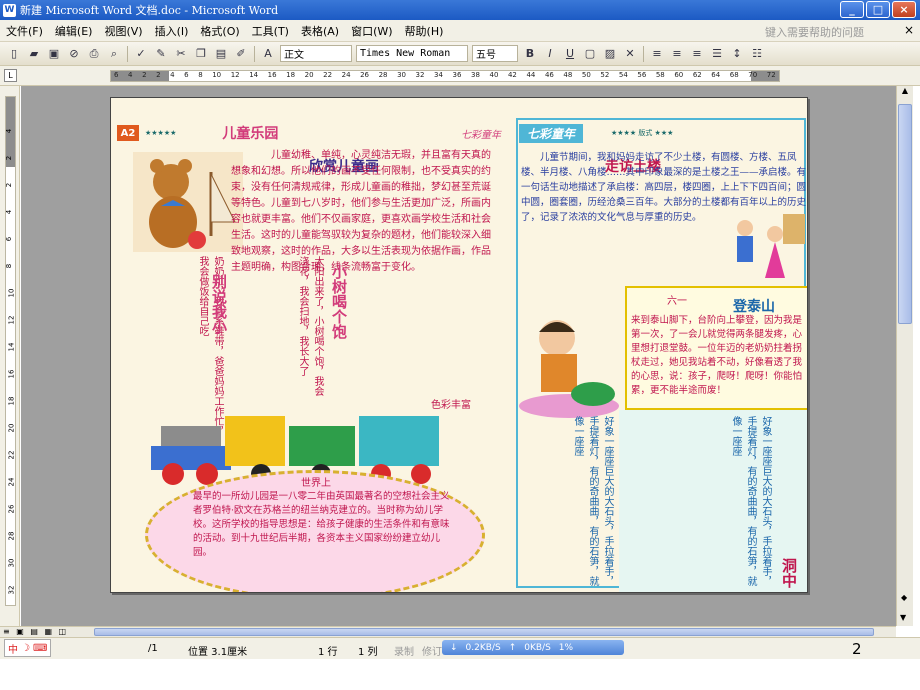  Describe the element at coordinates (11, 293) in the screenshot. I see `vruler-number: 10` at that location.